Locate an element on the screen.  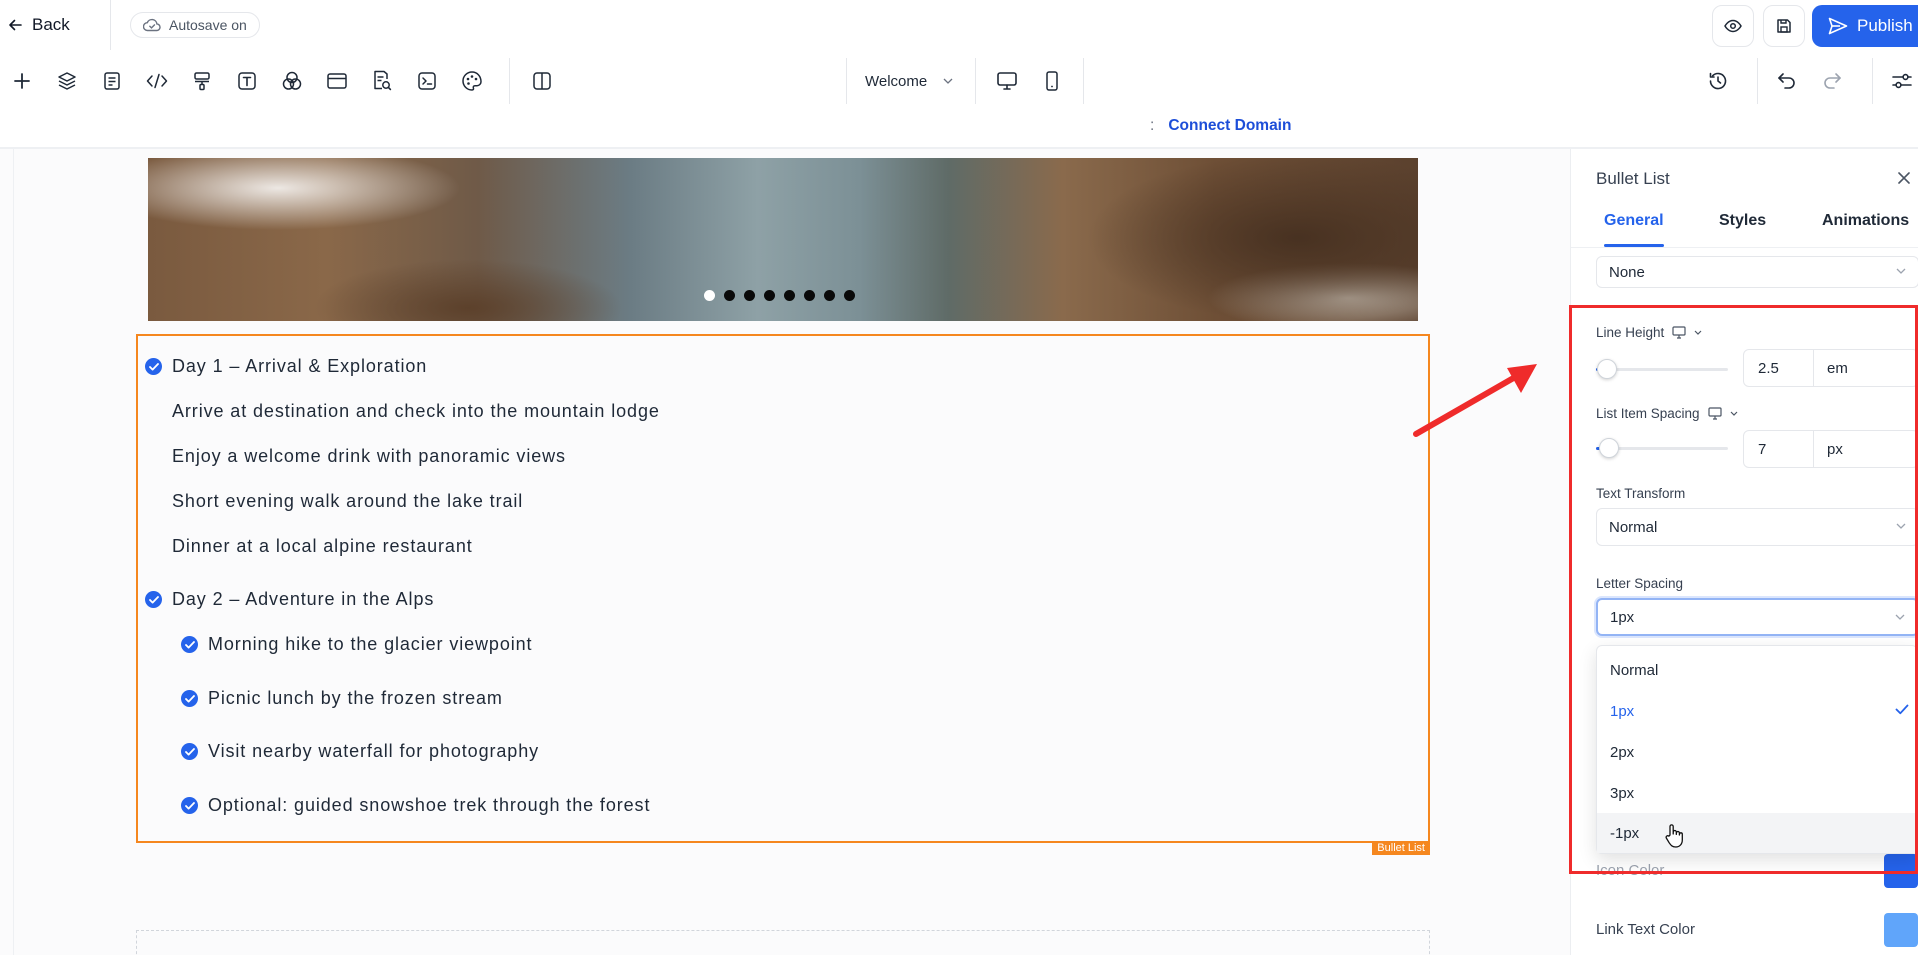
tab-animations: Animations is located at coordinates (1865, 221).